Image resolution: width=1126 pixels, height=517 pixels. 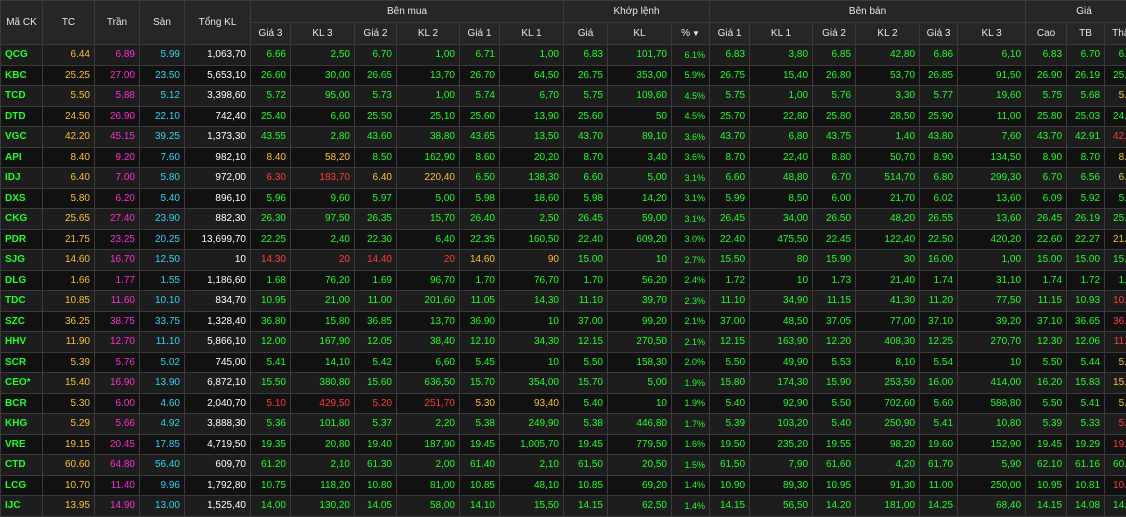 What do you see at coordinates (322, 33) in the screenshot?
I see `header-bid-vol-3: KL 3` at bounding box center [322, 33].